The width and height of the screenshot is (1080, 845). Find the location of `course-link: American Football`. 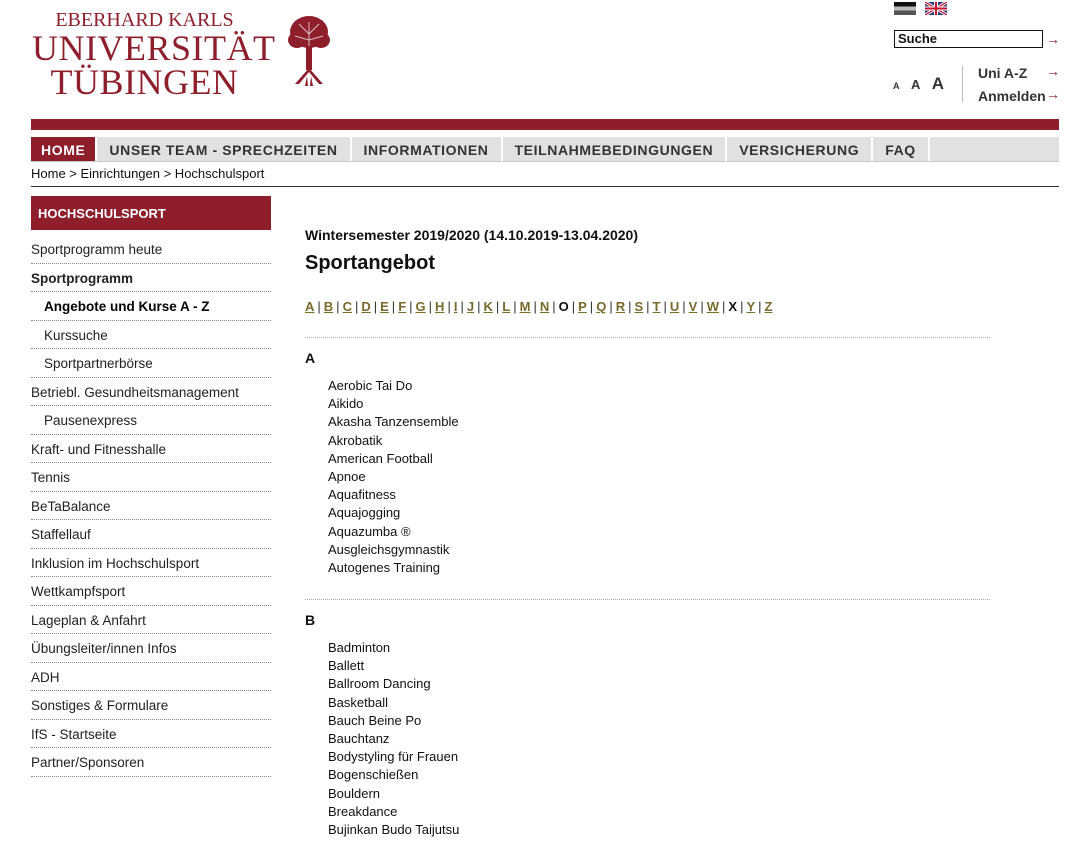

course-link: American Football is located at coordinates (393, 459).